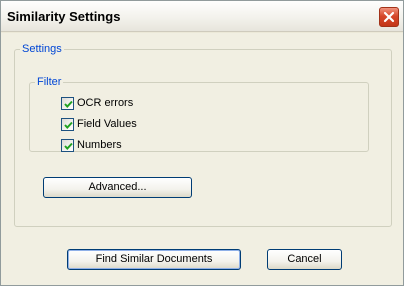  I want to click on ocr-errors-option: OCR errors, so click(97, 103).